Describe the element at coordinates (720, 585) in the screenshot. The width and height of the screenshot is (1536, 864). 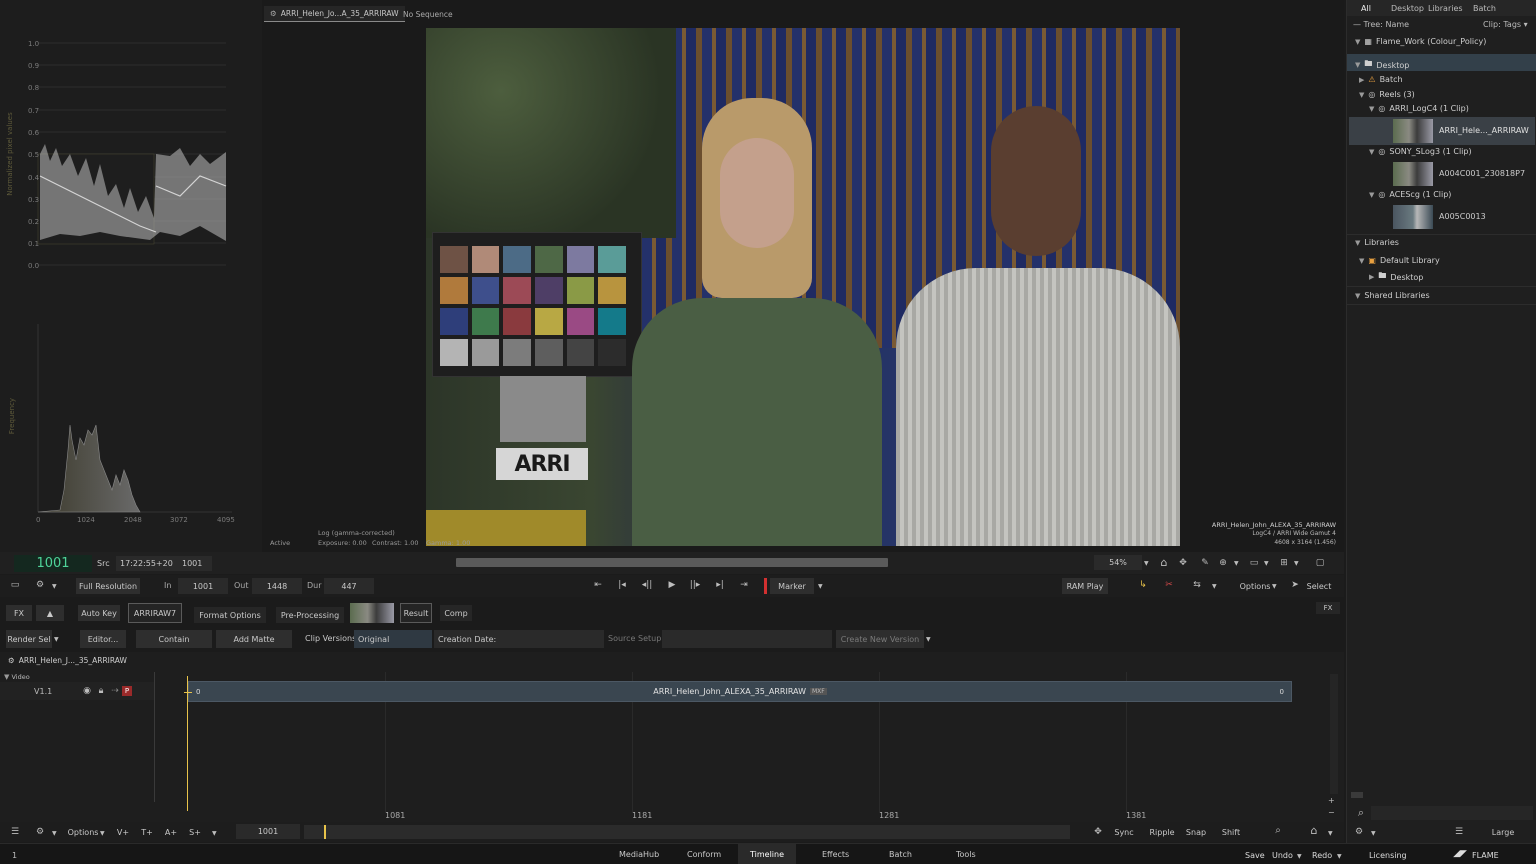
I see `next-mark-icon: ▸|` at that location.